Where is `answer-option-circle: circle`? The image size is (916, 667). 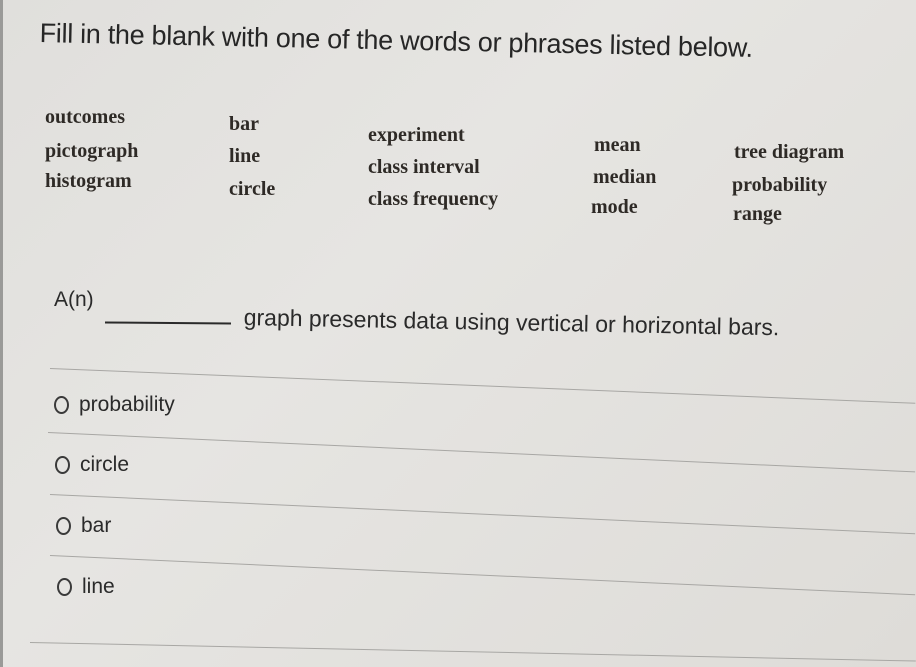
answer-option-circle: circle is located at coordinates (92, 465).